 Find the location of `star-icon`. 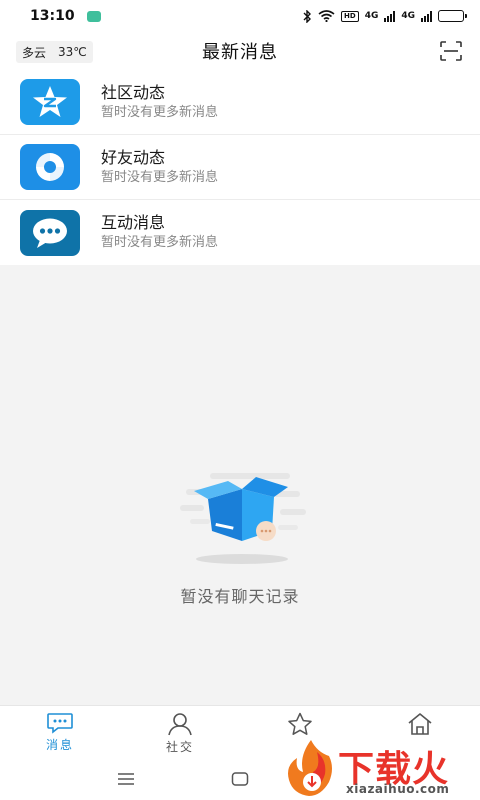

star-icon is located at coordinates (300, 723).